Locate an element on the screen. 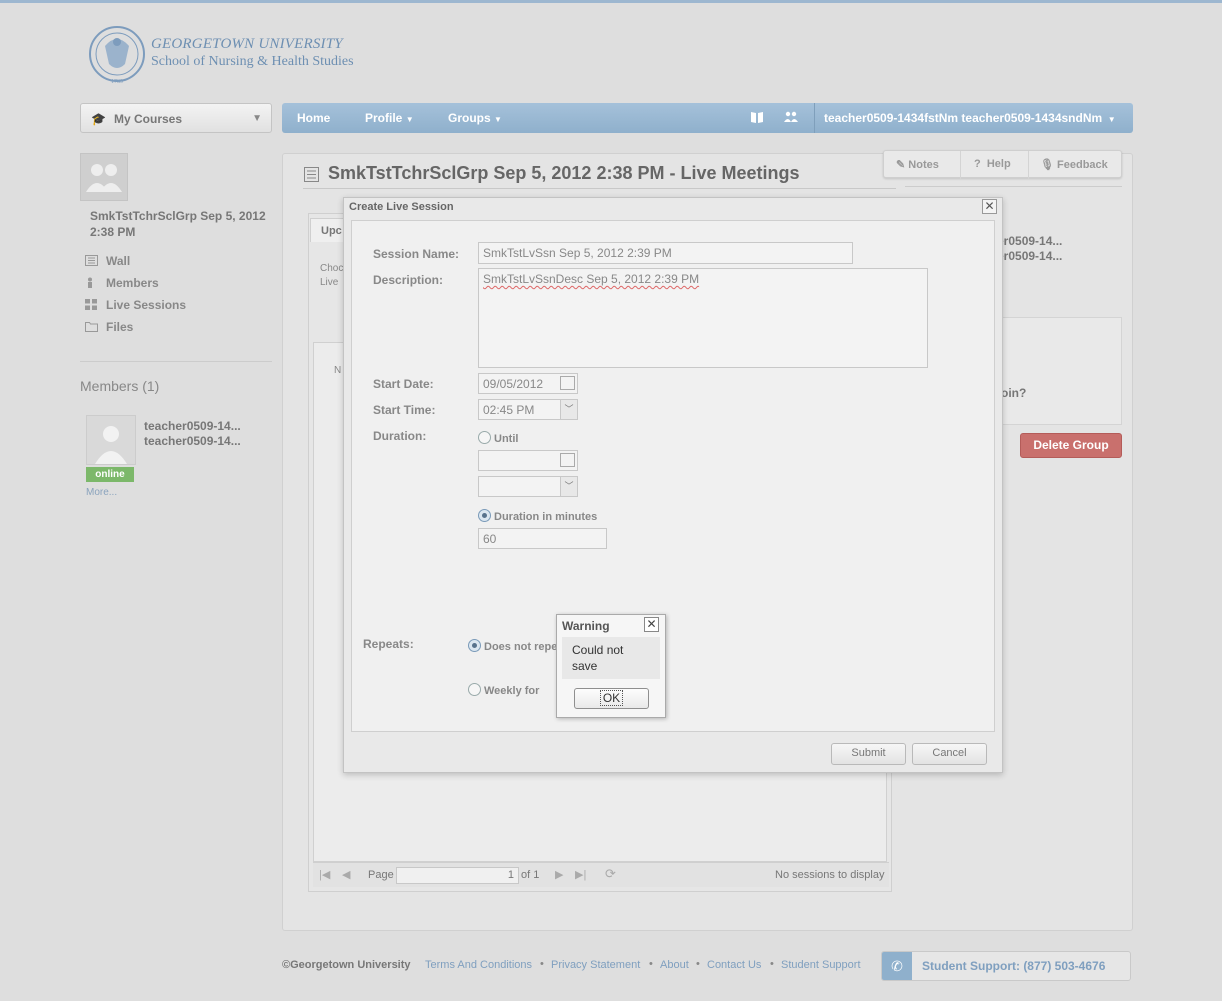 The height and width of the screenshot is (1001, 1222). my-courses-dropdown: 🎓 My Courses ▼ is located at coordinates (176, 118).